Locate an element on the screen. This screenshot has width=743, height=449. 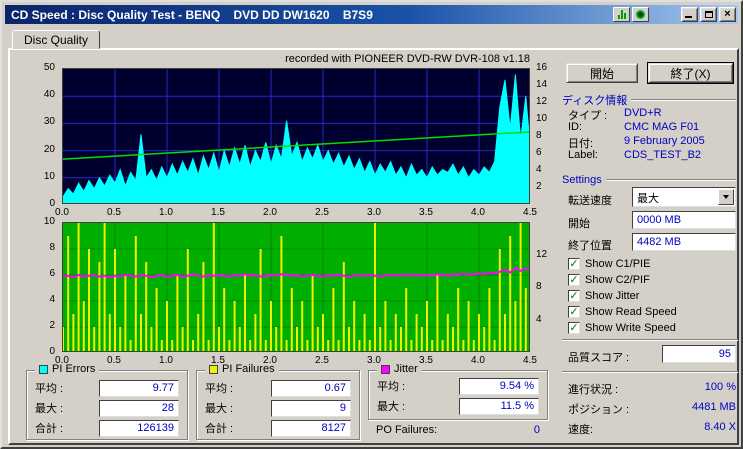
maximize-button is located at coordinates (708, 14).